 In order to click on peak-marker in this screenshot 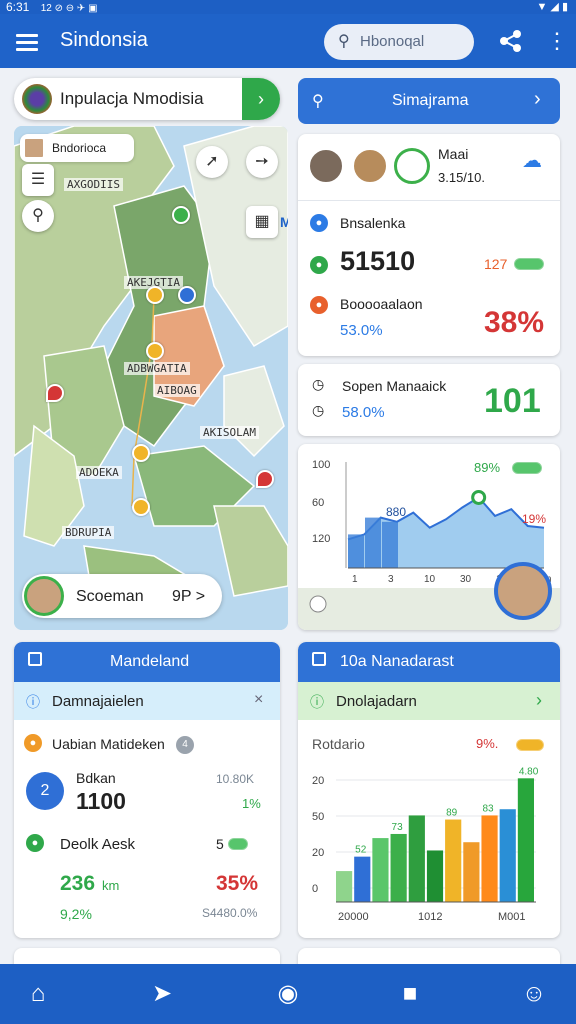, I will do `click(479, 497)`.